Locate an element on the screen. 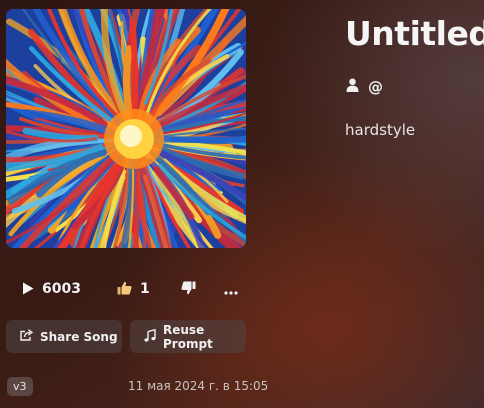 This screenshot has height=408, width=484. reuse-prompt-label: Reuse Prompt is located at coordinates (188, 336).